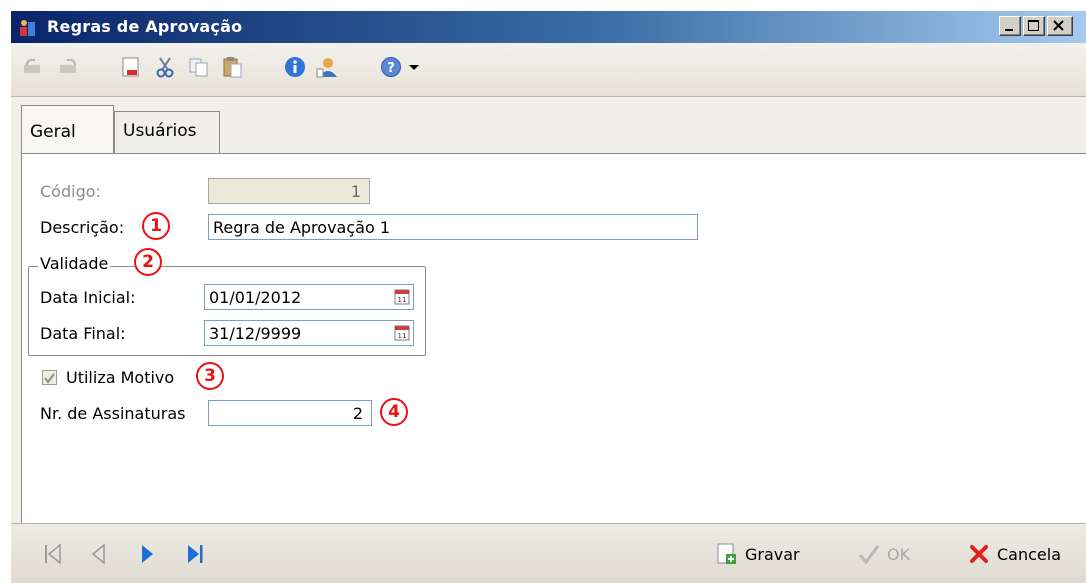 This screenshot has width=1086, height=583. What do you see at coordinates (53, 132) in the screenshot?
I see `tab-geral-label: Geral` at bounding box center [53, 132].